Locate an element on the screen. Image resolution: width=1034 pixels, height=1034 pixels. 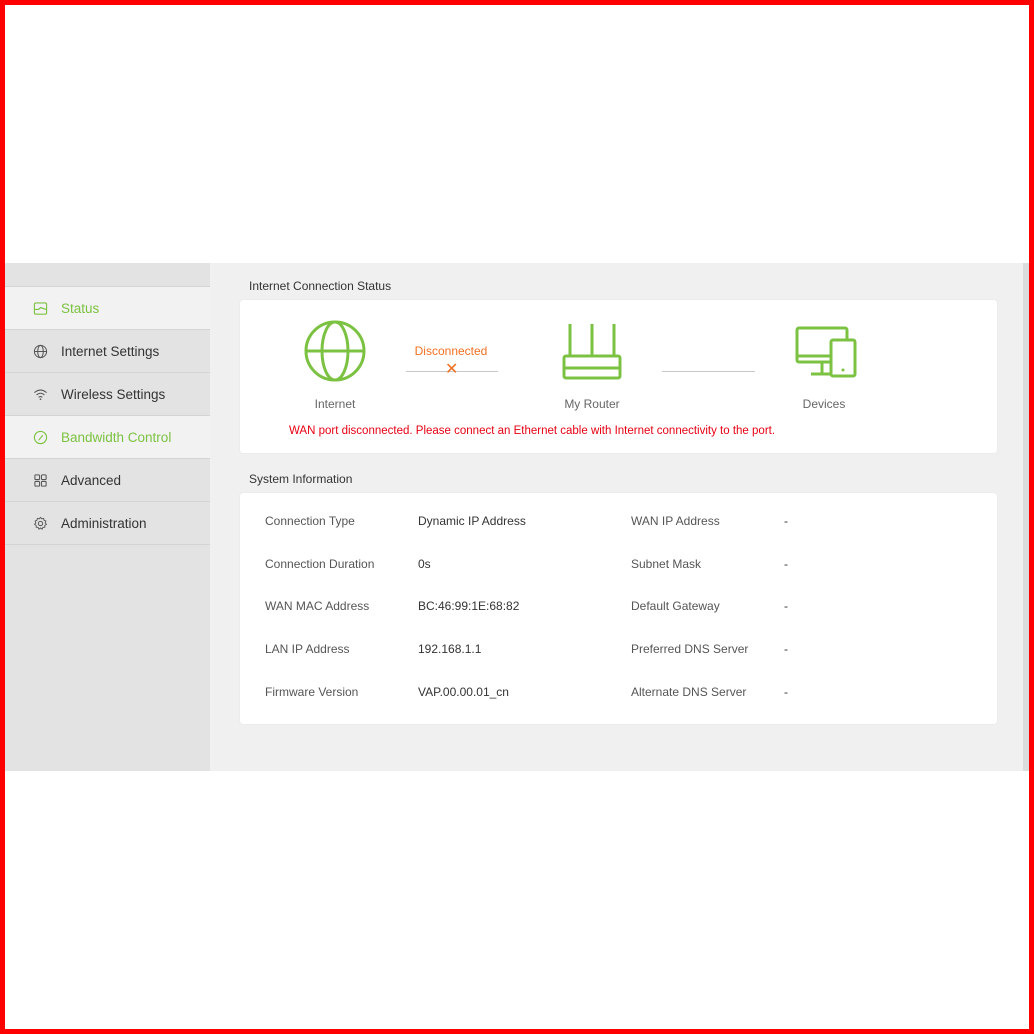
preferred-dns-value: - is located at coordinates (786, 649).